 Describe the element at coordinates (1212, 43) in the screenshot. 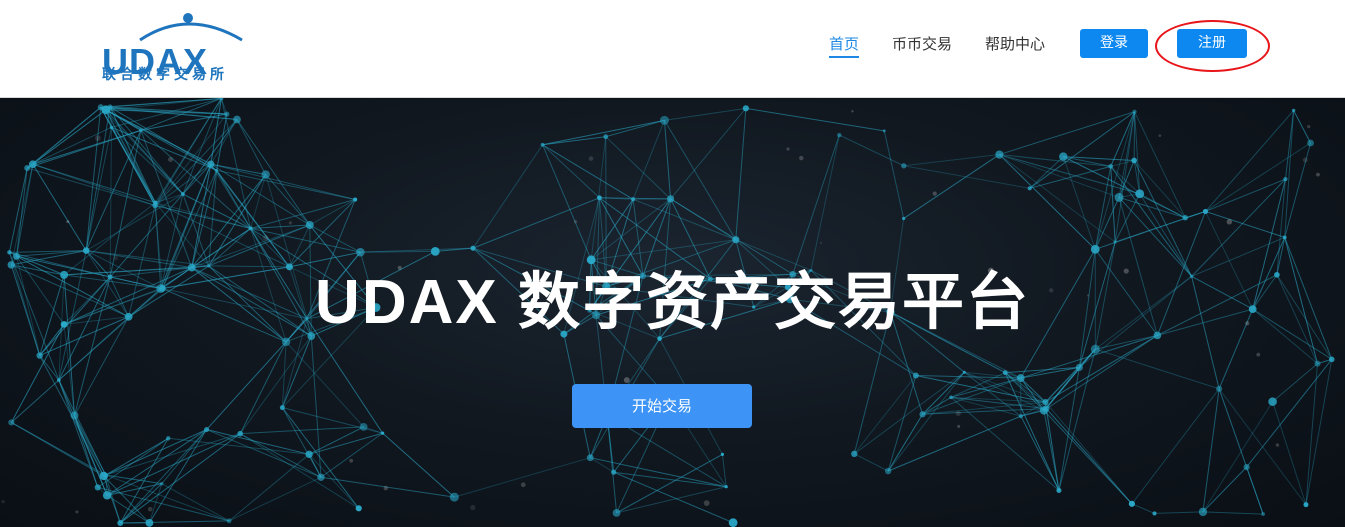

I see `register-button: 注册` at that location.